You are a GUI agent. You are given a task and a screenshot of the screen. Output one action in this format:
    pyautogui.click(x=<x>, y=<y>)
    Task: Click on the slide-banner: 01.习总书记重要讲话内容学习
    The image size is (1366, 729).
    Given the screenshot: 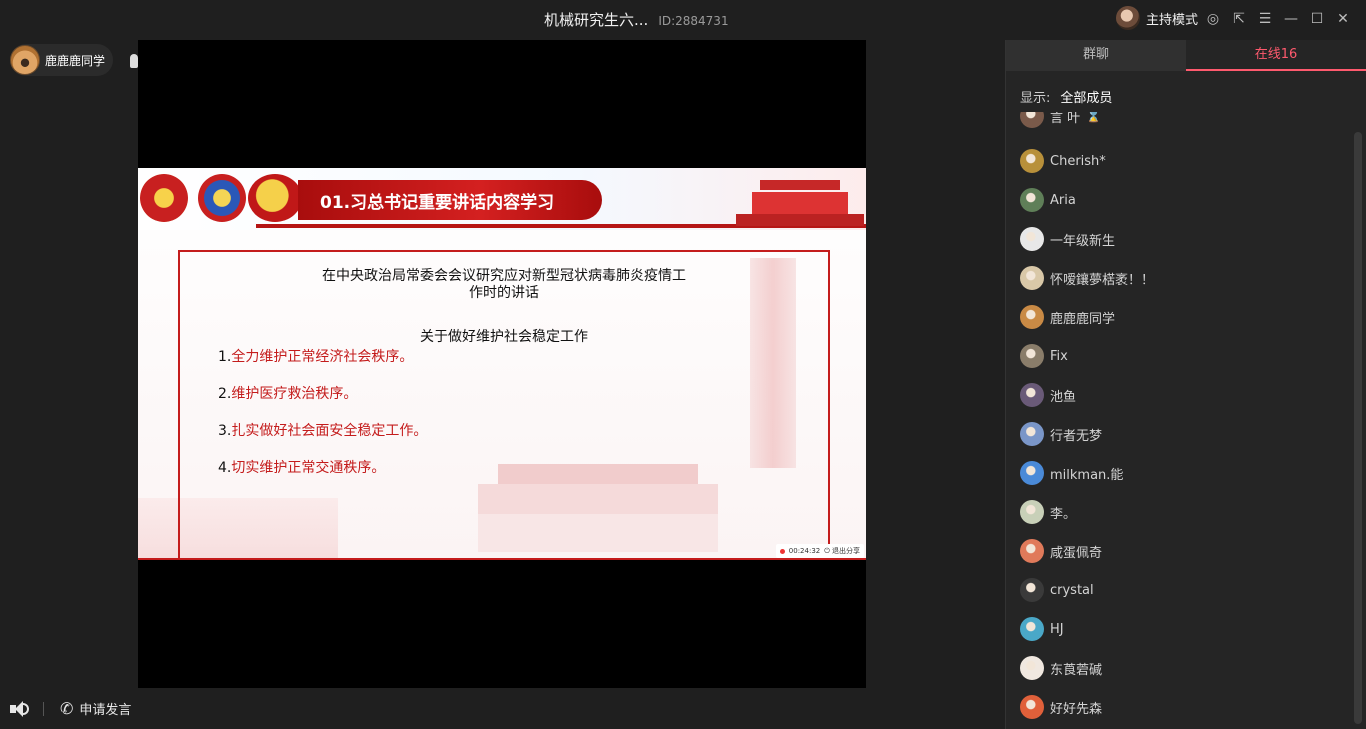 What is the action you would take?
    pyautogui.click(x=450, y=200)
    